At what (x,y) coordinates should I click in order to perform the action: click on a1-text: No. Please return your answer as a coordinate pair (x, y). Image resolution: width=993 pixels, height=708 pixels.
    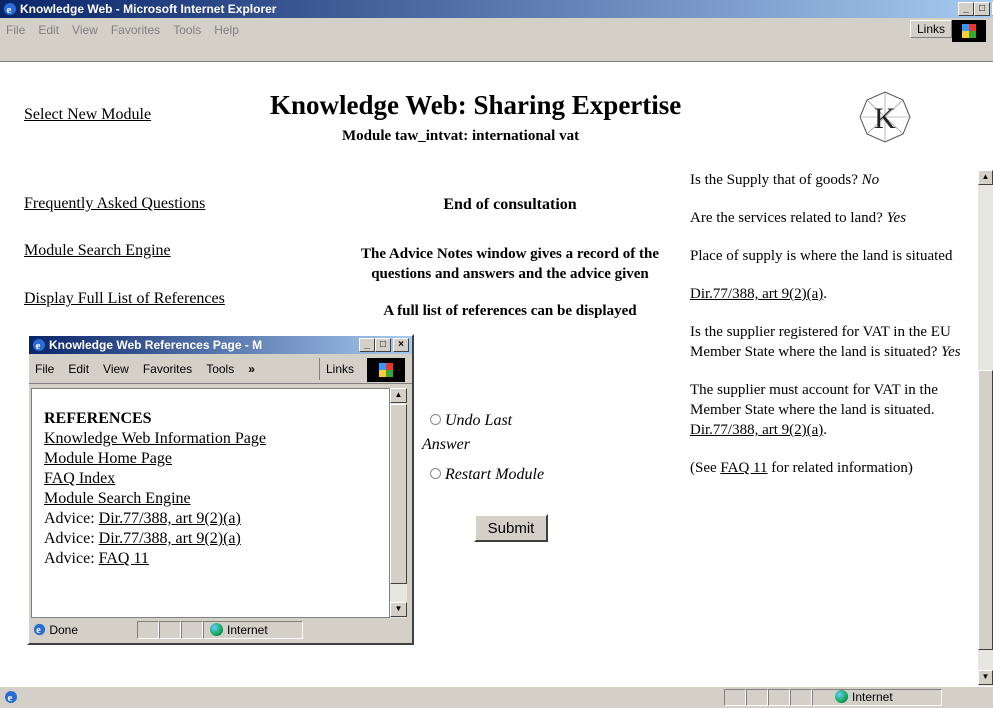
    Looking at the image, I should click on (870, 180).